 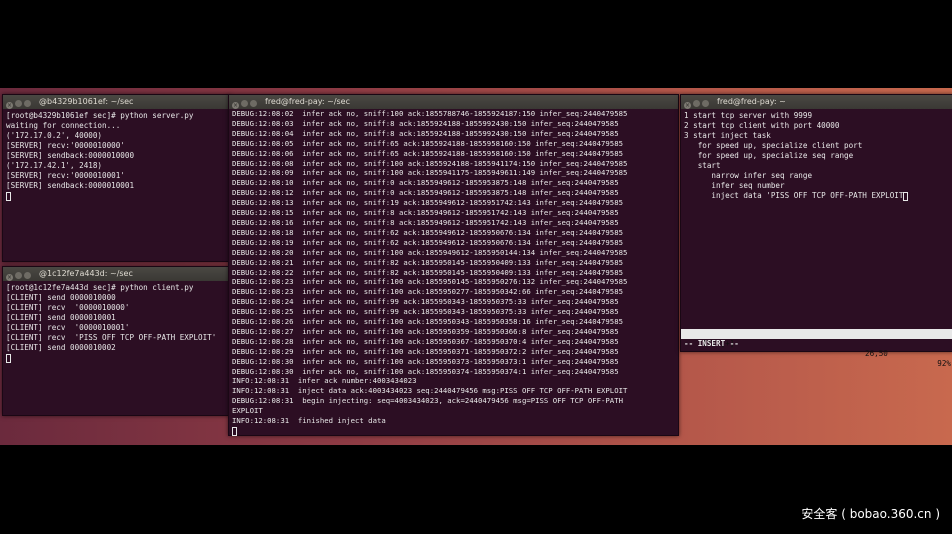 What do you see at coordinates (727, 135) in the screenshot?
I see `terminal-line: 3 start inject task` at bounding box center [727, 135].